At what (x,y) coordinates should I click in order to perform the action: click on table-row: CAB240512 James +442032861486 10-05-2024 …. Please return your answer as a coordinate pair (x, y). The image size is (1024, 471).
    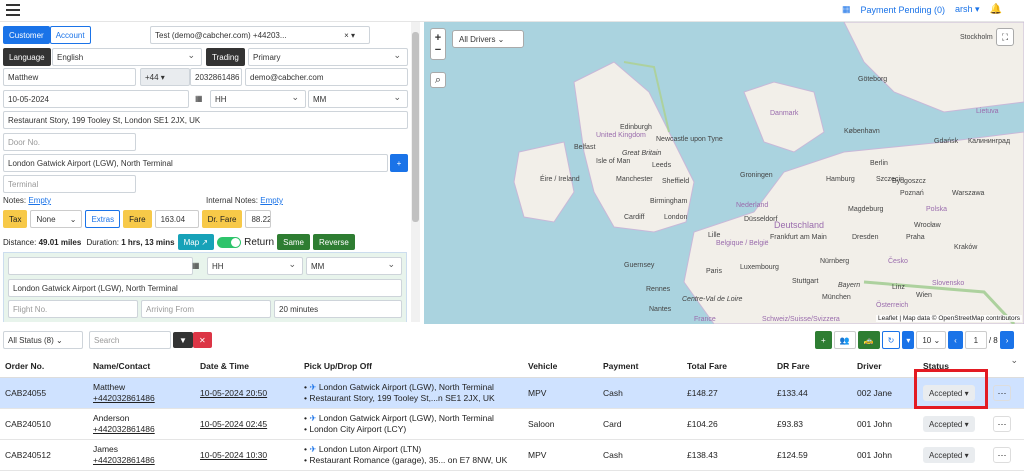
    Looking at the image, I should click on (512, 455).